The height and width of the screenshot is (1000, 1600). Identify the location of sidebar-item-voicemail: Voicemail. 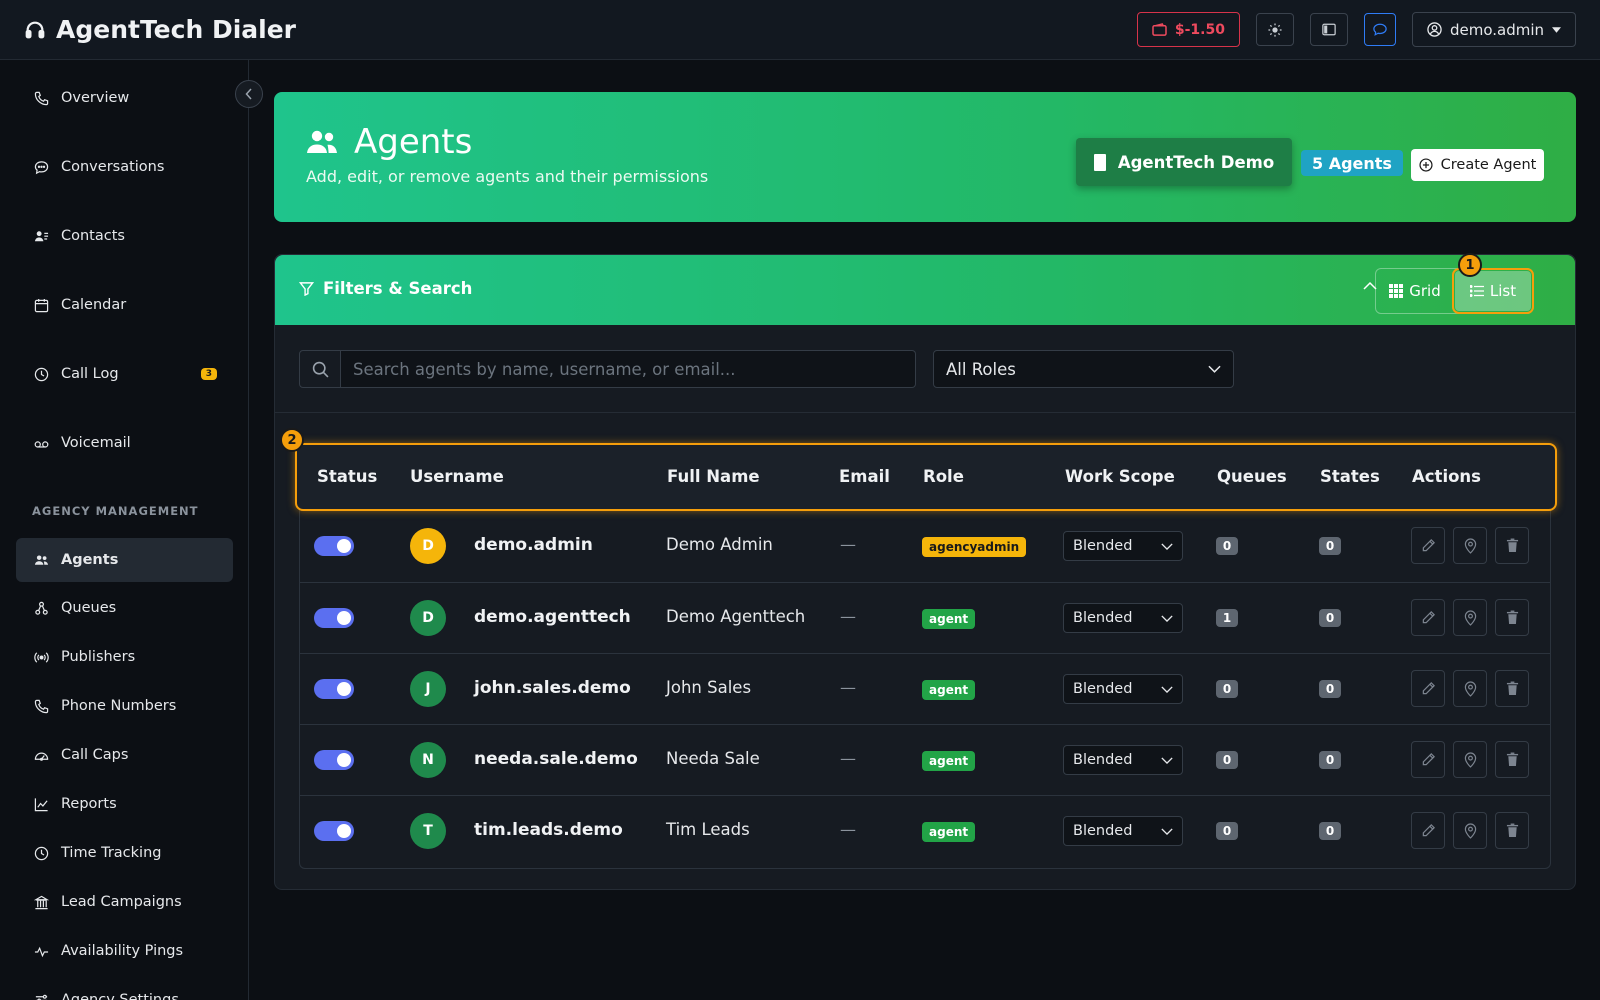
(124, 443).